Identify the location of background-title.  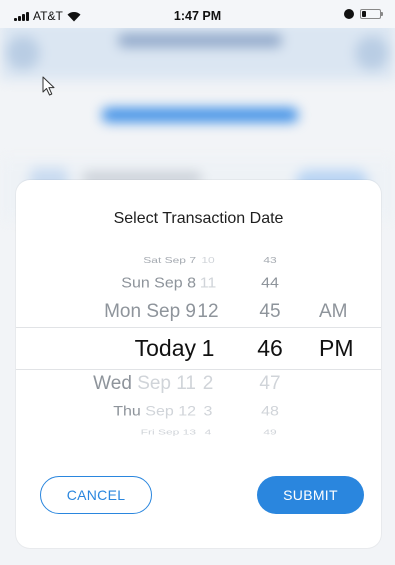
(200, 40).